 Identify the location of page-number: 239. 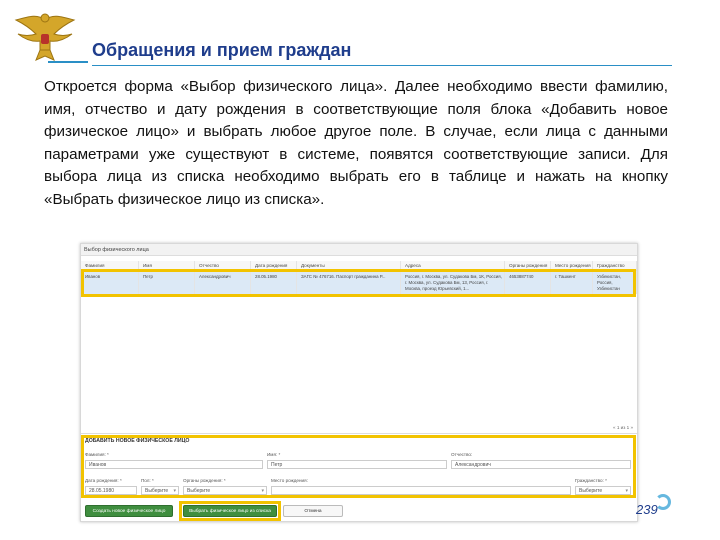
(647, 509).